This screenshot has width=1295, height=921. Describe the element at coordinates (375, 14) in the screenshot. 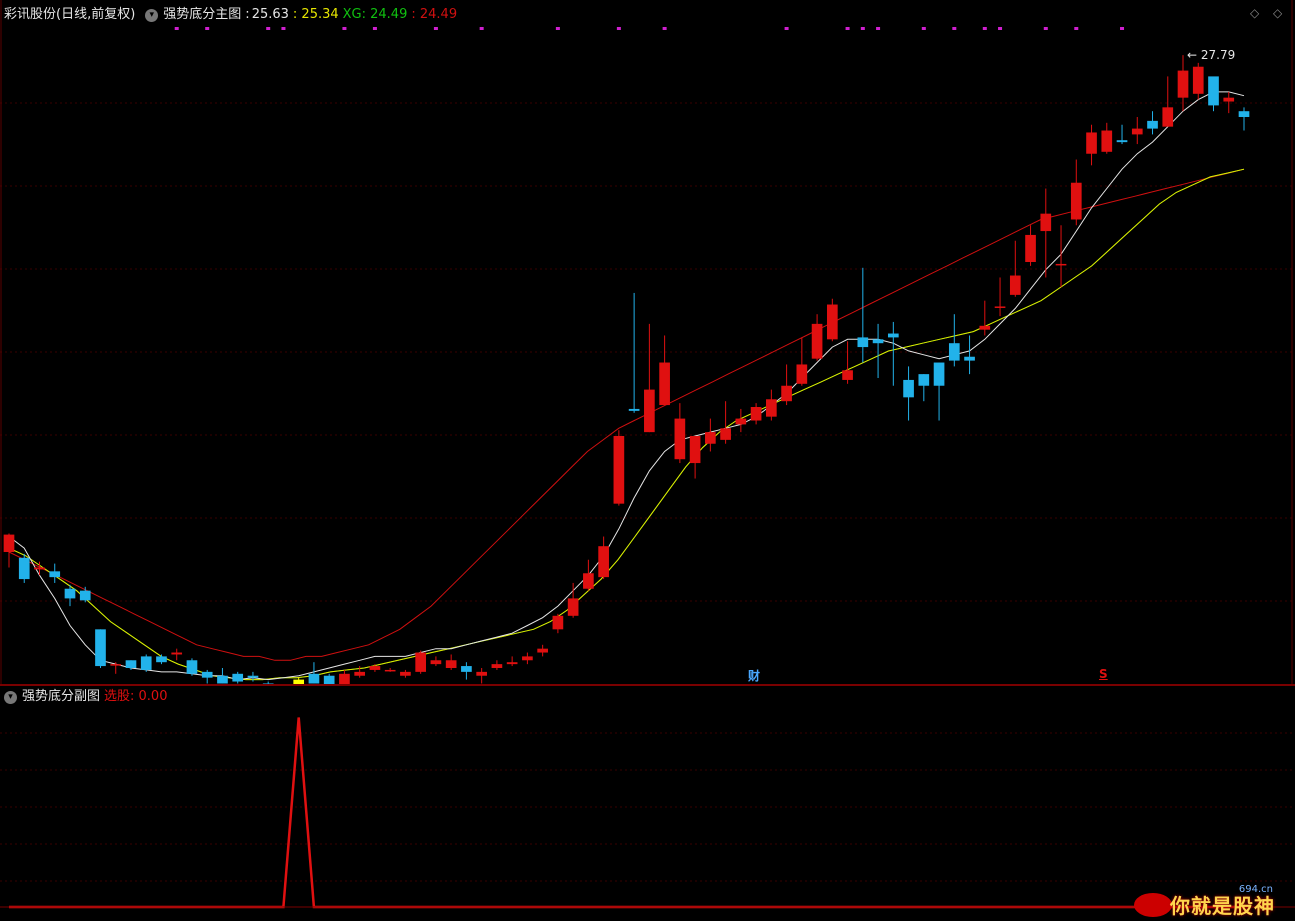

I see `indicator-xg: XG: 24.49` at that location.